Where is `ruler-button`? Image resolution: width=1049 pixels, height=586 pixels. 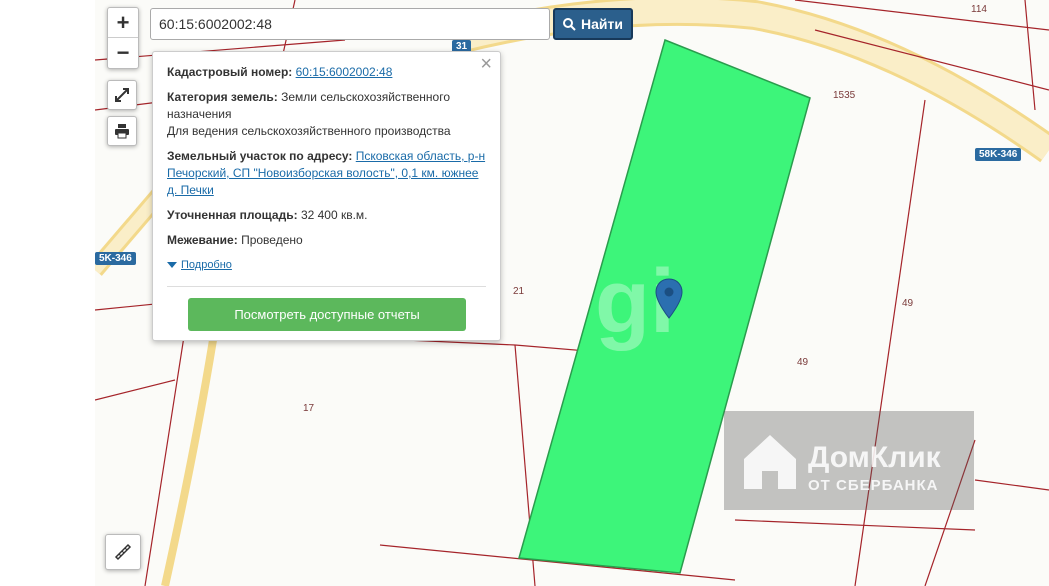 ruler-button is located at coordinates (123, 552).